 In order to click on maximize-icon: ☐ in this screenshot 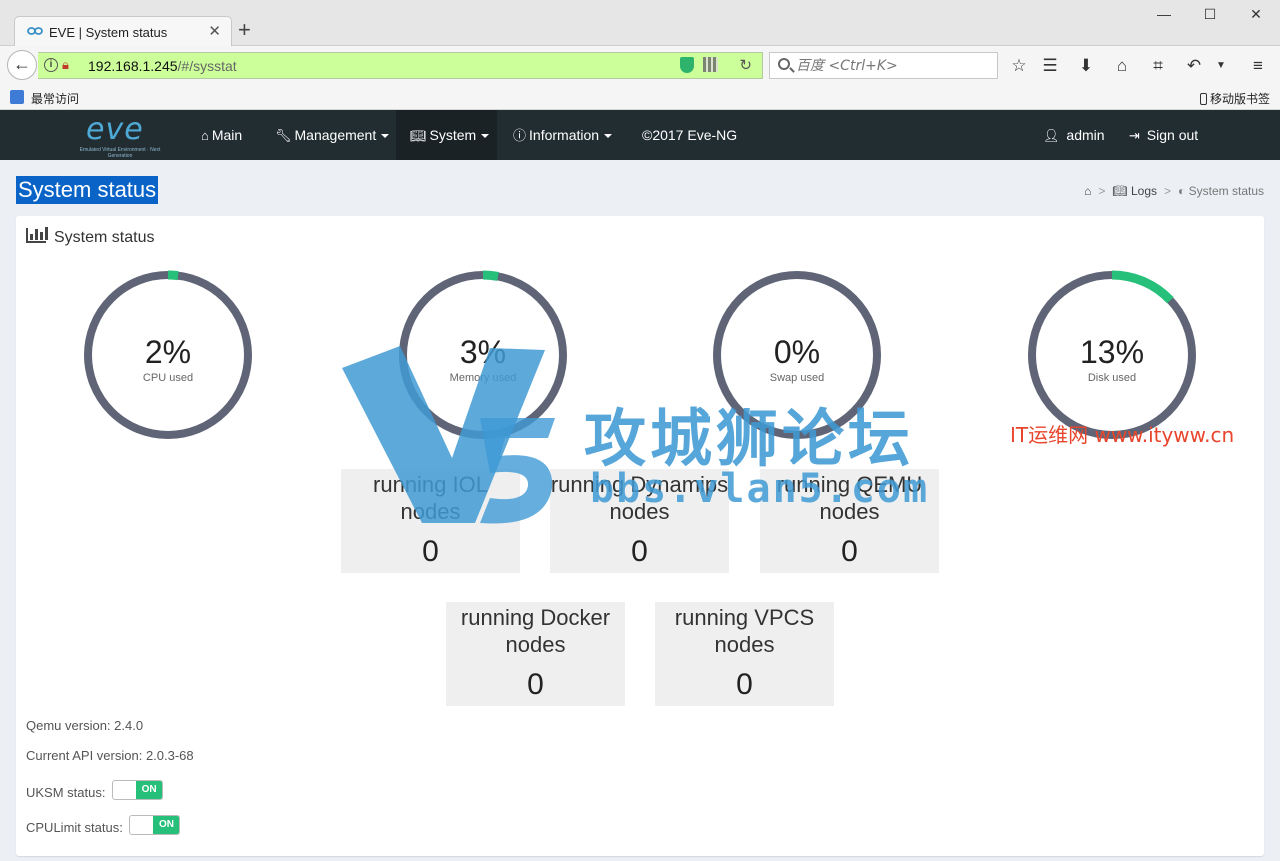, I will do `click(1210, 16)`.